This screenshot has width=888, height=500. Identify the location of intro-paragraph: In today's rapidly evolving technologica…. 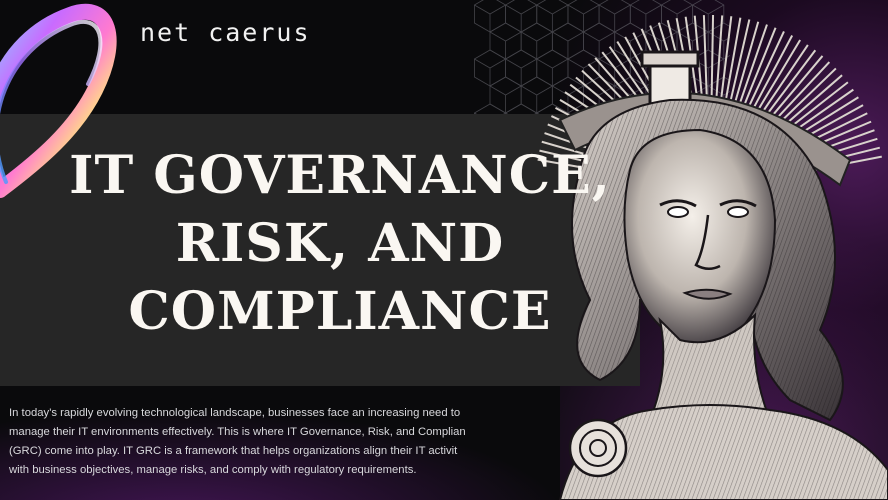
(269, 442).